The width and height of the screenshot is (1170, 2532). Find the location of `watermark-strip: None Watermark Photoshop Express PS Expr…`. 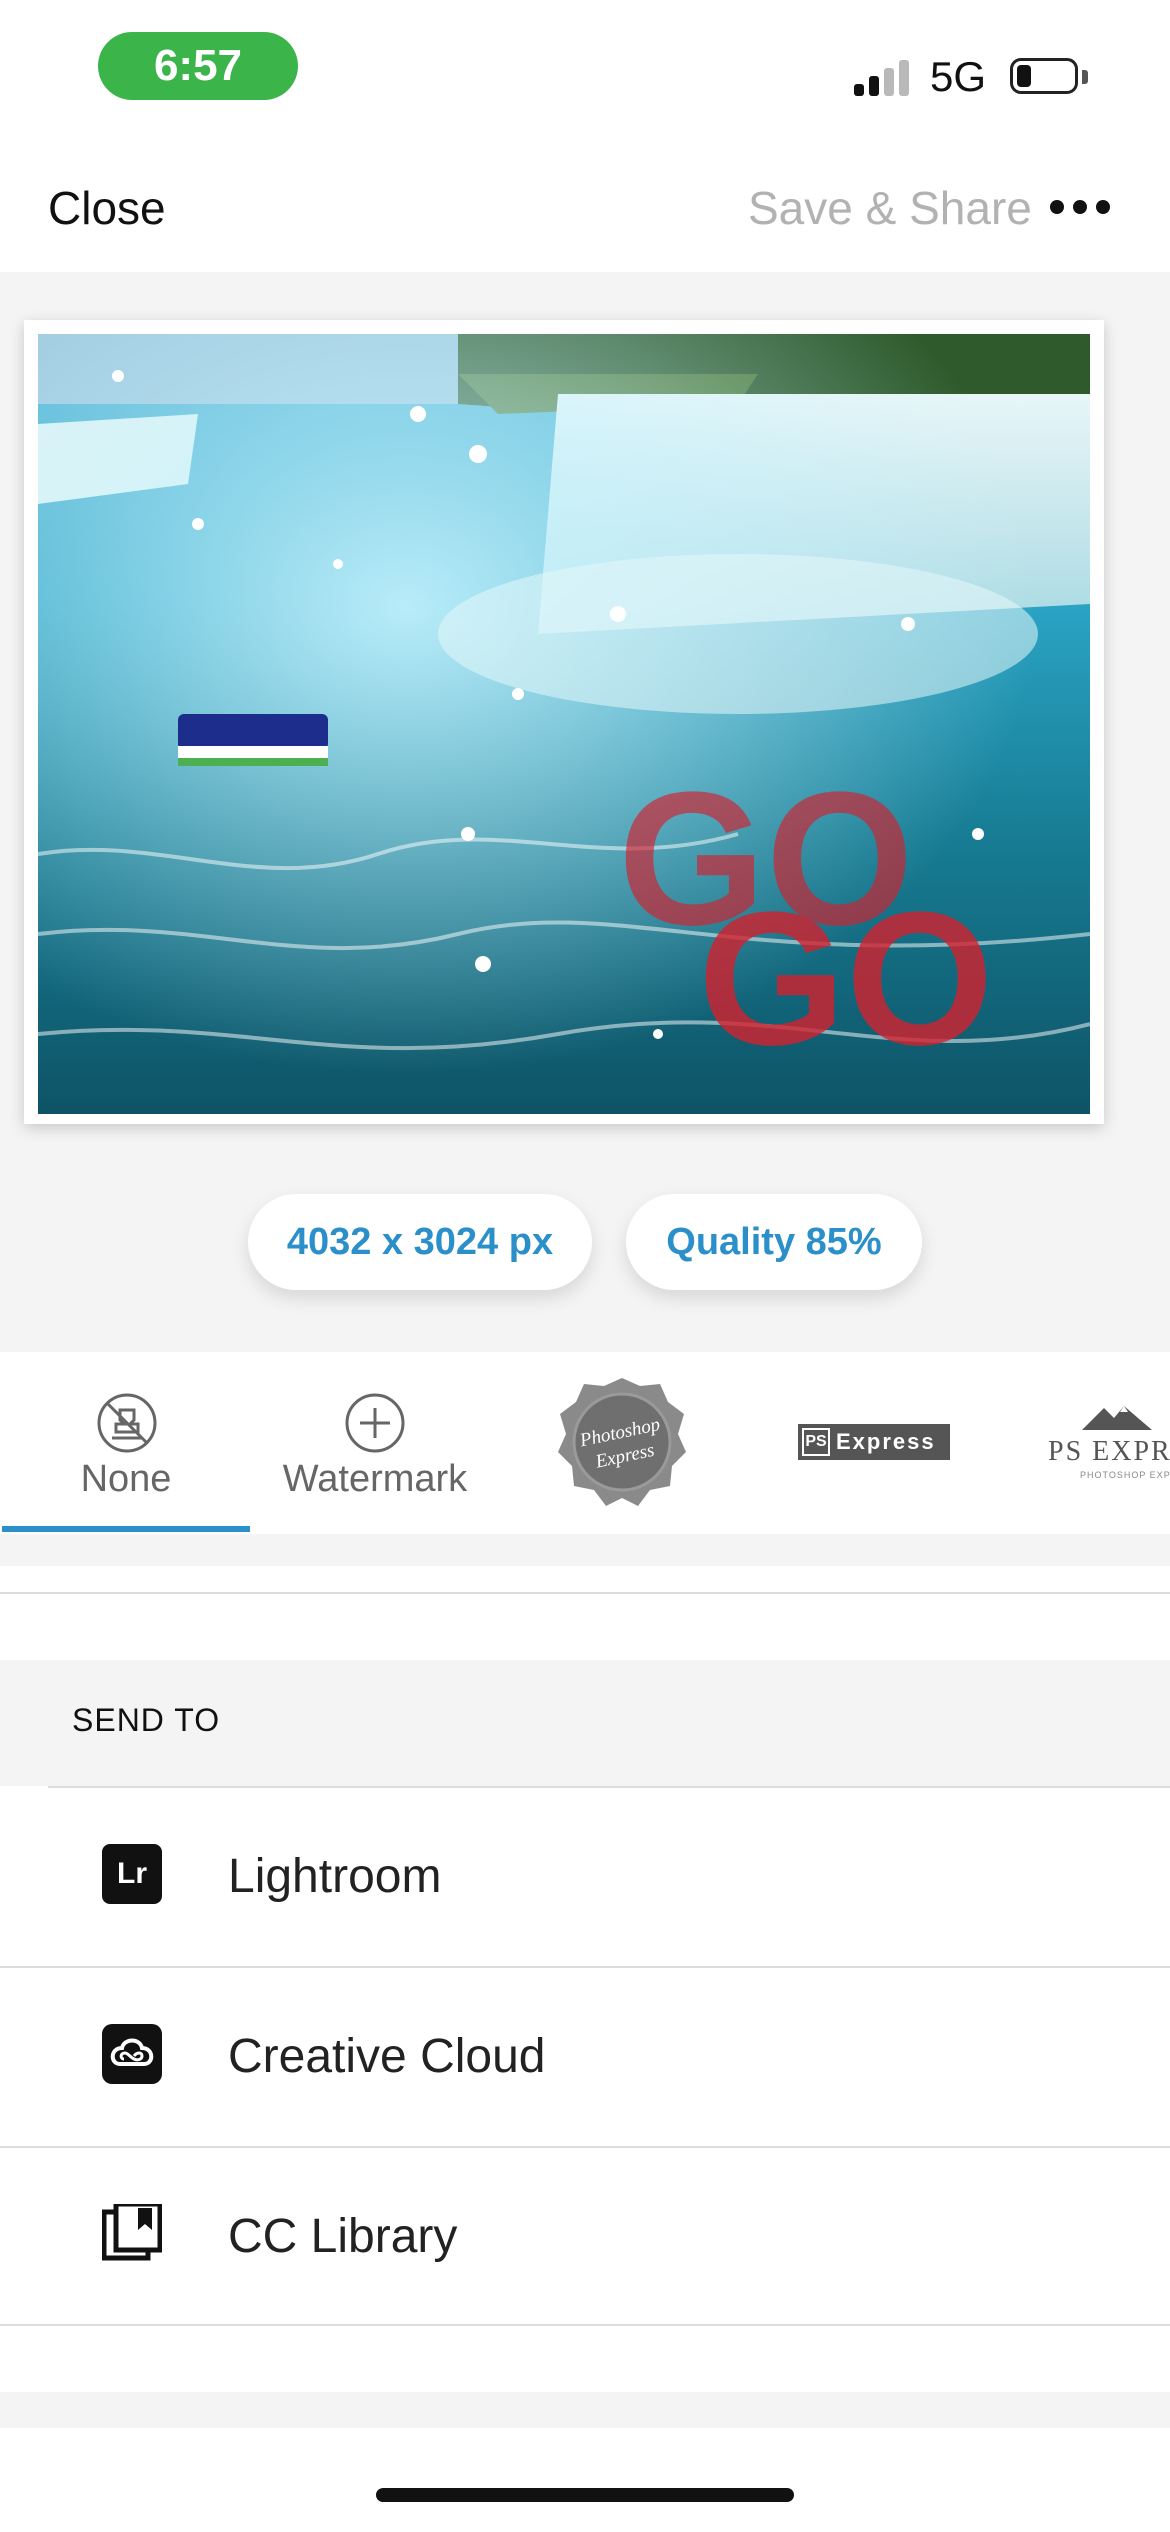

watermark-strip: None Watermark Photoshop Express PS Expr… is located at coordinates (585, 1444).